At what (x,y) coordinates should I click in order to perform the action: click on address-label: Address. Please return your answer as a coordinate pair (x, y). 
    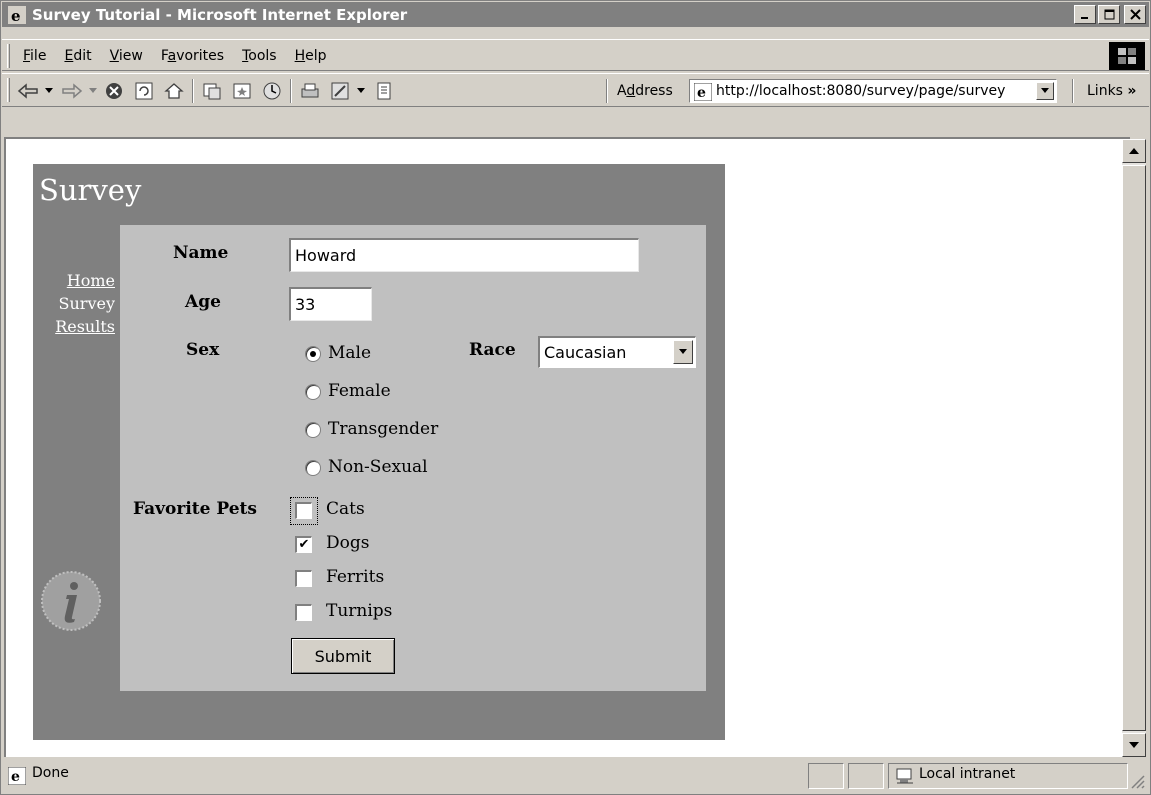
    Looking at the image, I should click on (645, 91).